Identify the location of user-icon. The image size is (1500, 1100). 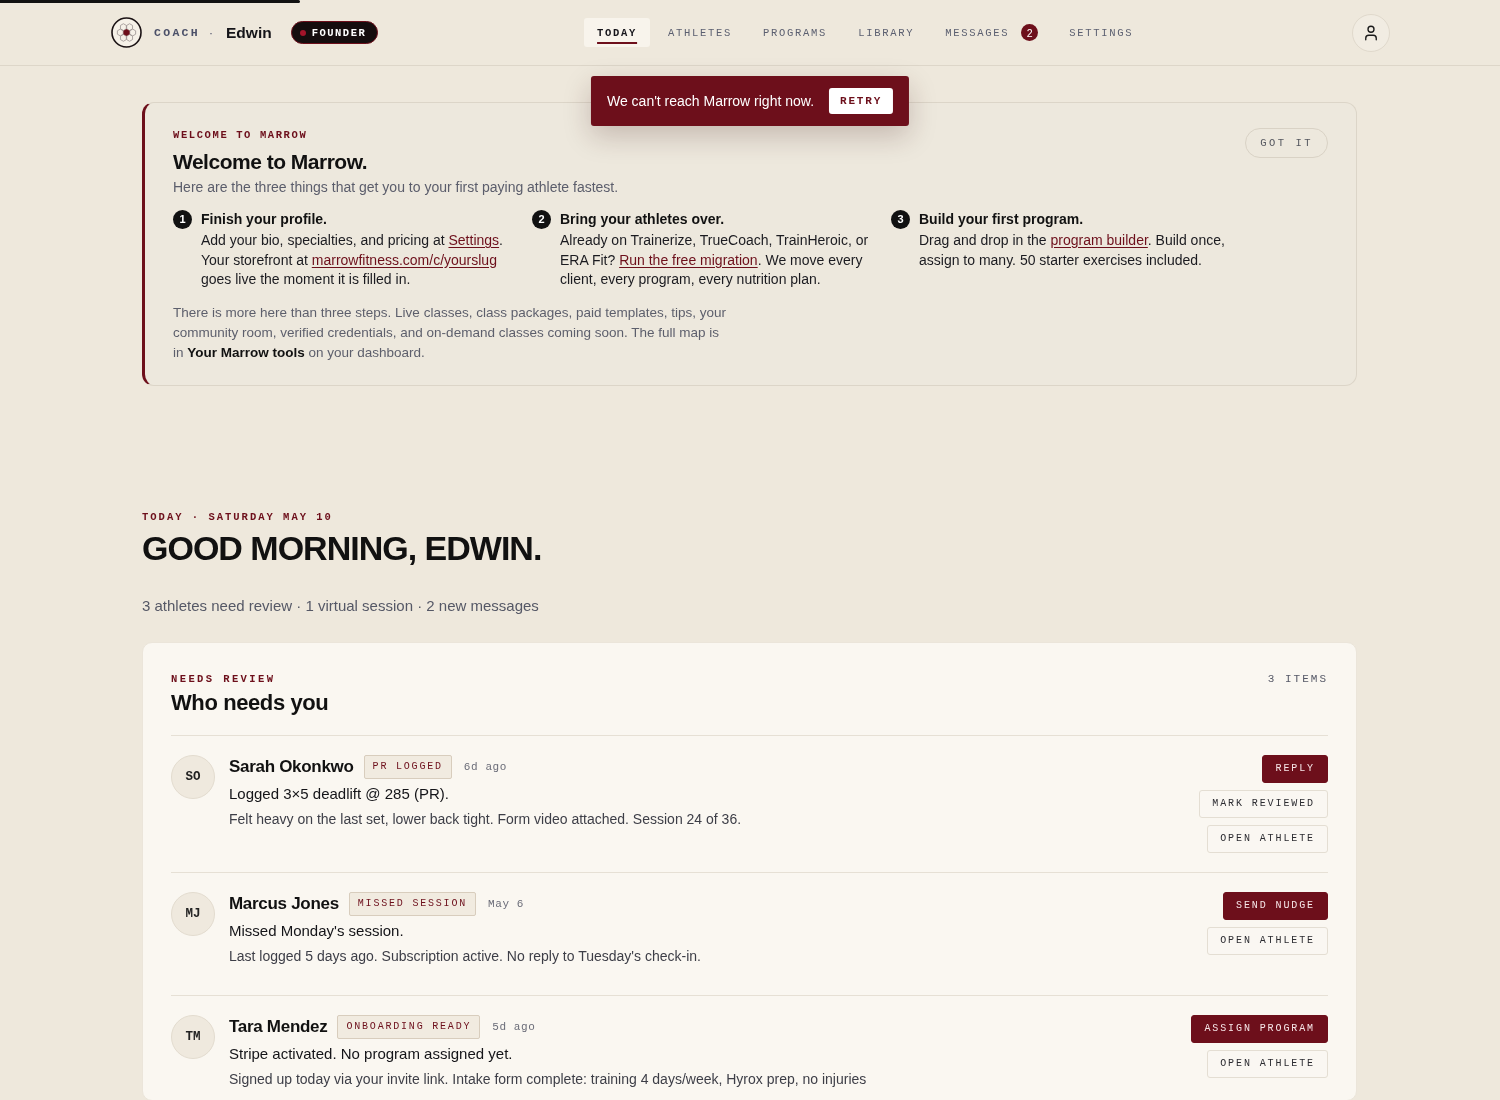
(1371, 32).